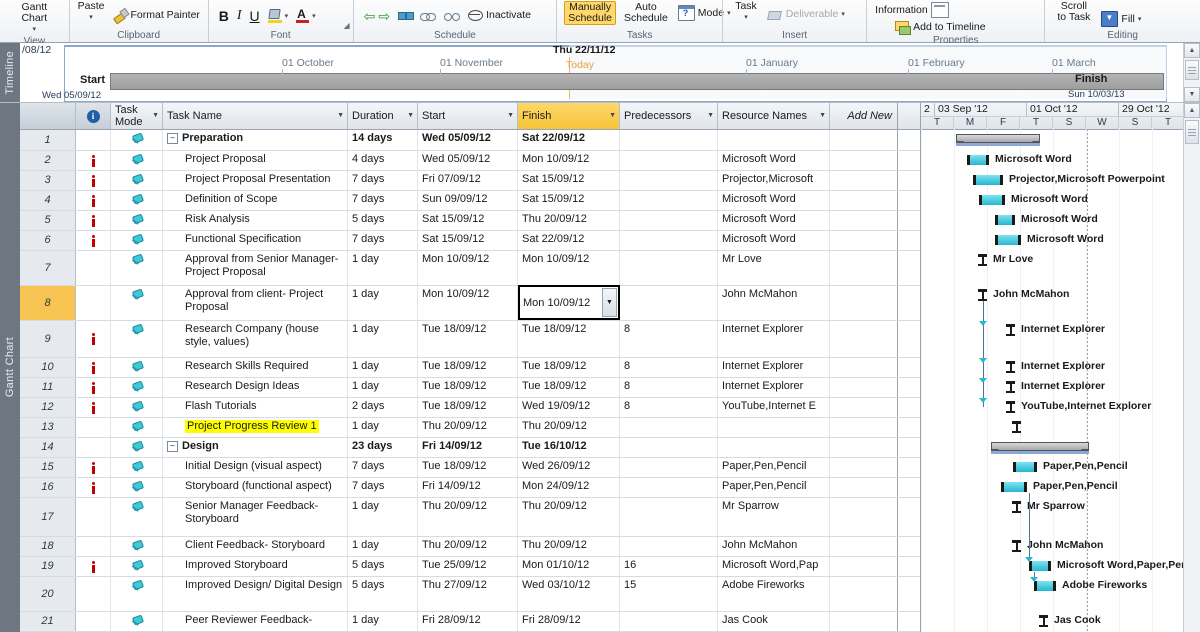 The width and height of the screenshot is (1200, 632). What do you see at coordinates (93, 116) in the screenshot?
I see `column-header-indicators: i` at bounding box center [93, 116].